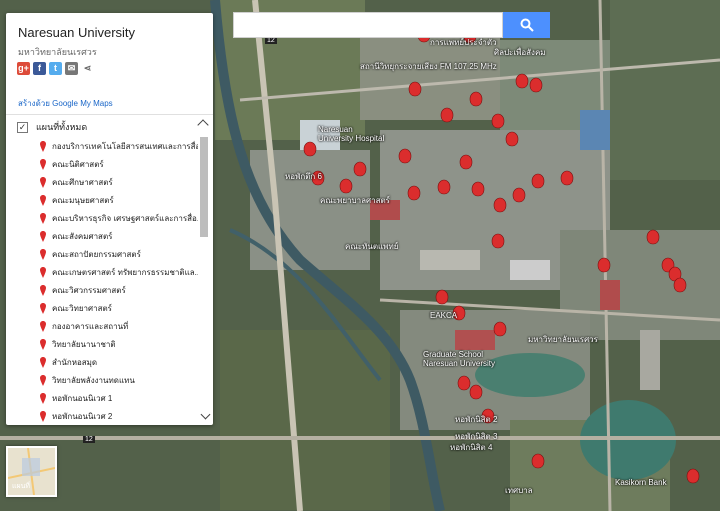 The height and width of the screenshot is (511, 720). Describe the element at coordinates (519, 490) in the screenshot. I see `map-label: เทศบาล` at that location.